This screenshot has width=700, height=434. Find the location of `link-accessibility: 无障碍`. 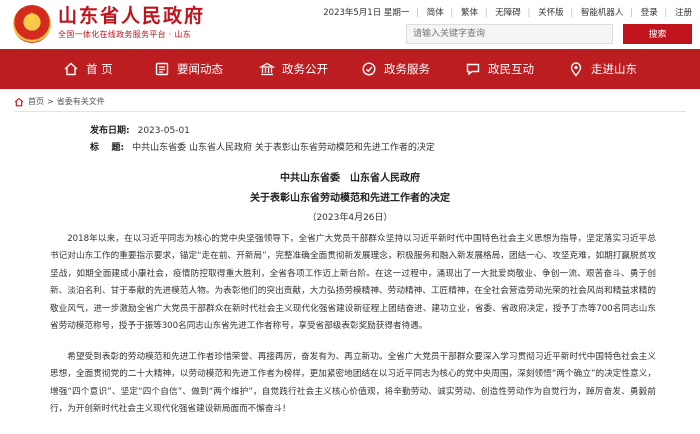

link-accessibility: 无障碍 is located at coordinates (508, 13).